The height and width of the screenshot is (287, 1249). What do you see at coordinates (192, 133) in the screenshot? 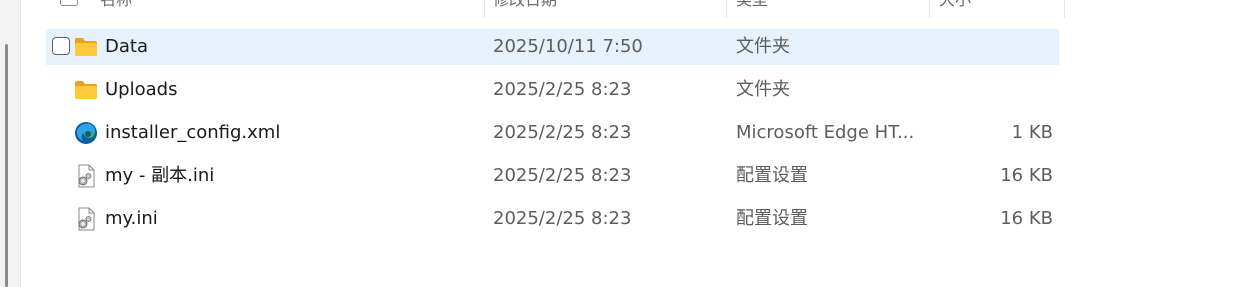
I see `file-name: installer_config.xml` at bounding box center [192, 133].